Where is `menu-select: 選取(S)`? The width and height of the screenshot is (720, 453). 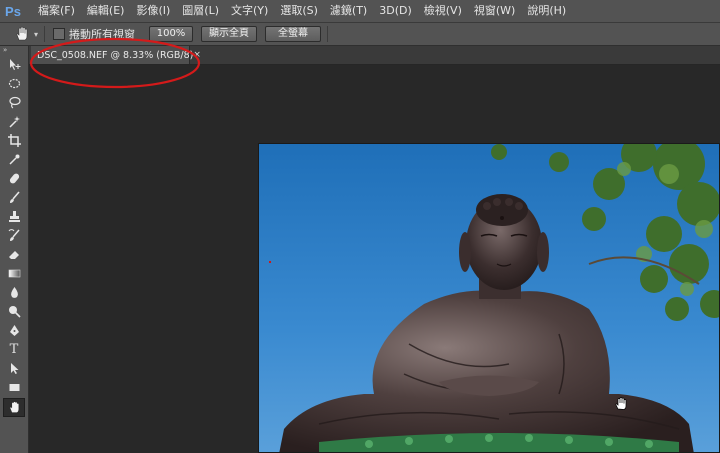
menu-select: 選取(S) is located at coordinates (299, 11).